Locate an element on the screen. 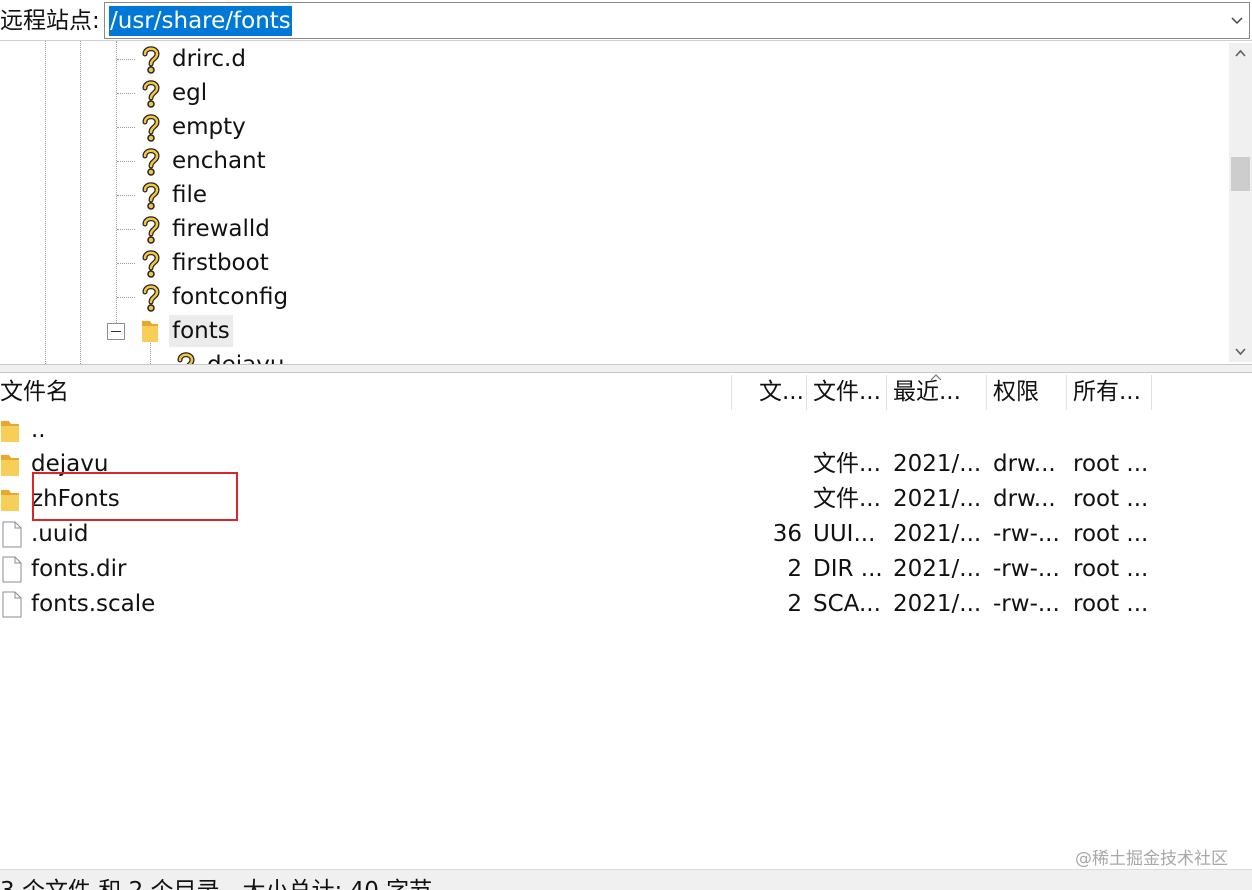 This screenshot has height=890, width=1252. tree-item-fonts: fonts is located at coordinates (614, 331).